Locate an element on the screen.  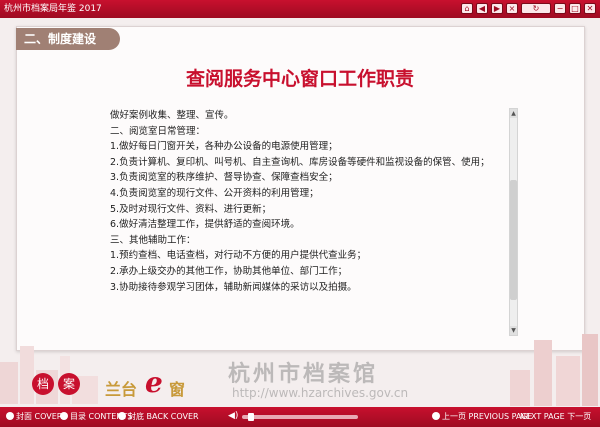
previous-page-icon is located at coordinates (436, 416).